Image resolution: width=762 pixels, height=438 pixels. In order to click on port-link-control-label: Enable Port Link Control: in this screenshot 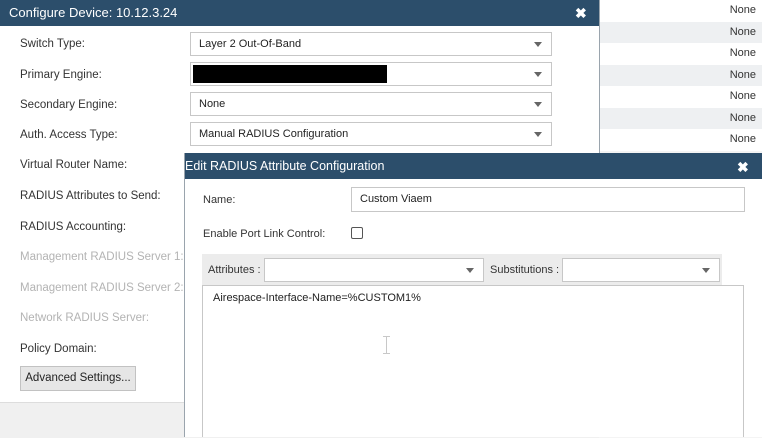, I will do `click(264, 234)`.